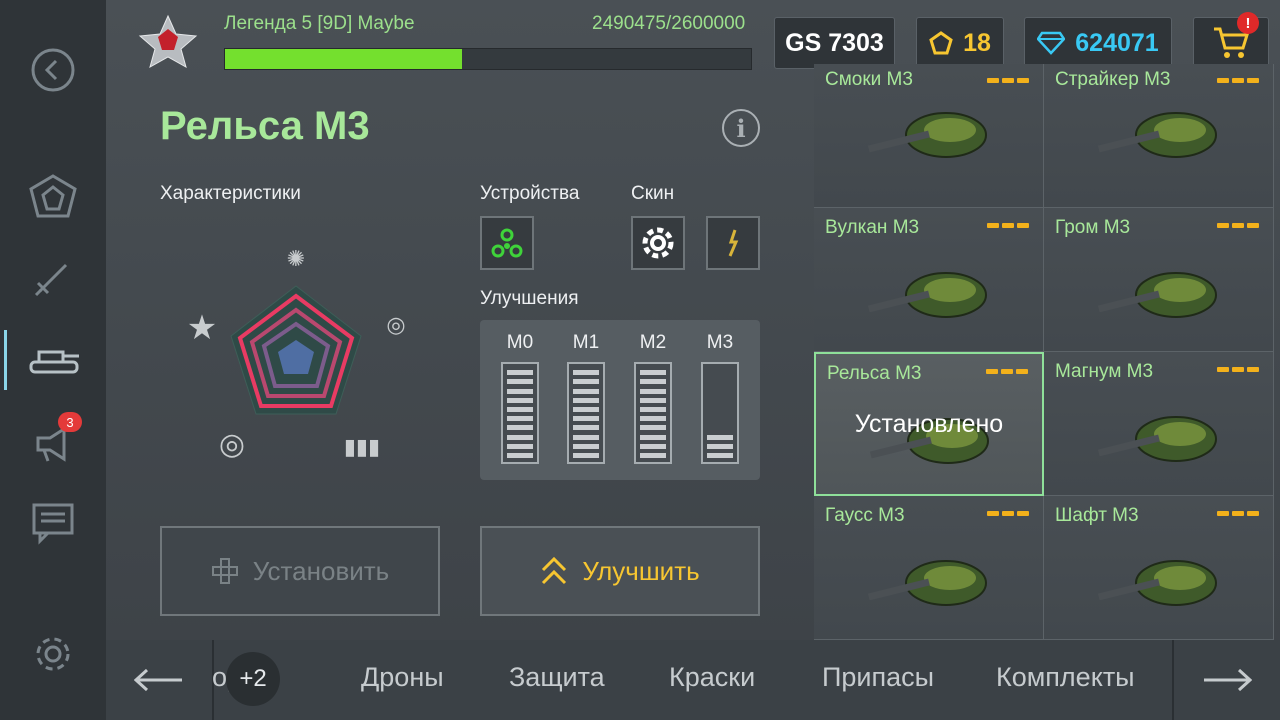 This screenshot has height=720, width=1280. What do you see at coordinates (872, 227) in the screenshot?
I see `item-name: Вулкан М3` at bounding box center [872, 227].